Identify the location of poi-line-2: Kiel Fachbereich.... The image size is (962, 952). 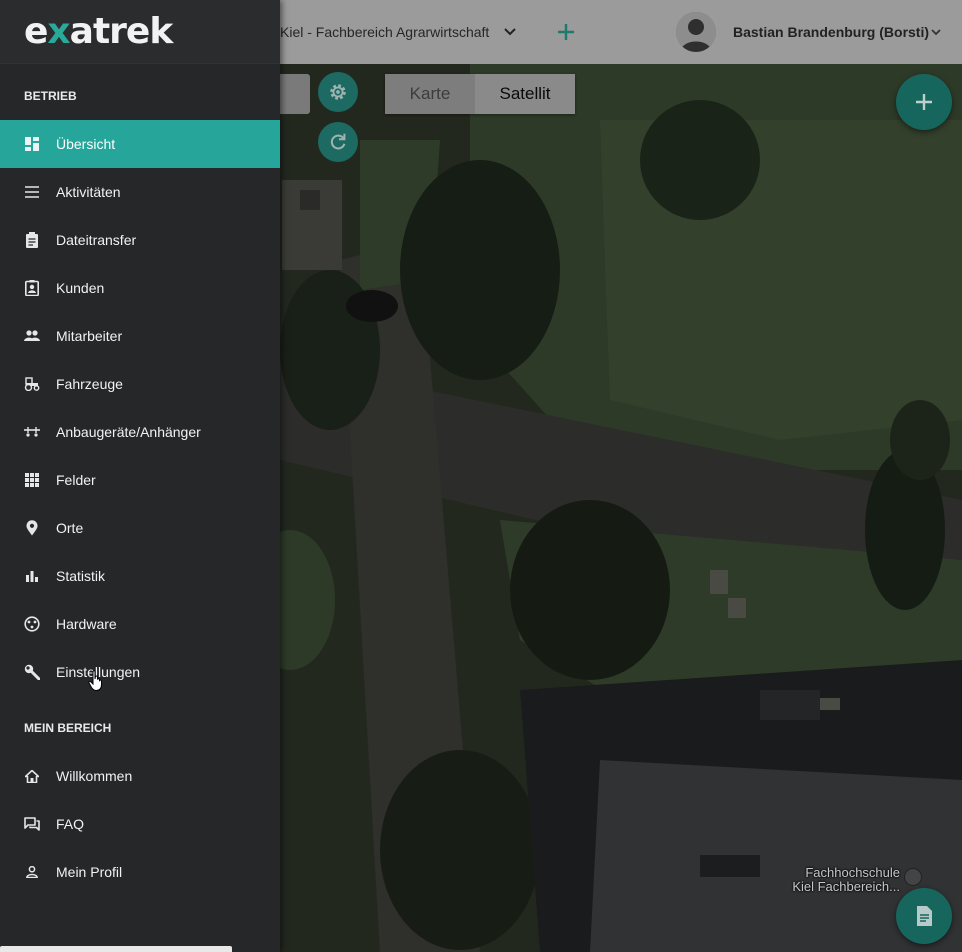
(846, 886).